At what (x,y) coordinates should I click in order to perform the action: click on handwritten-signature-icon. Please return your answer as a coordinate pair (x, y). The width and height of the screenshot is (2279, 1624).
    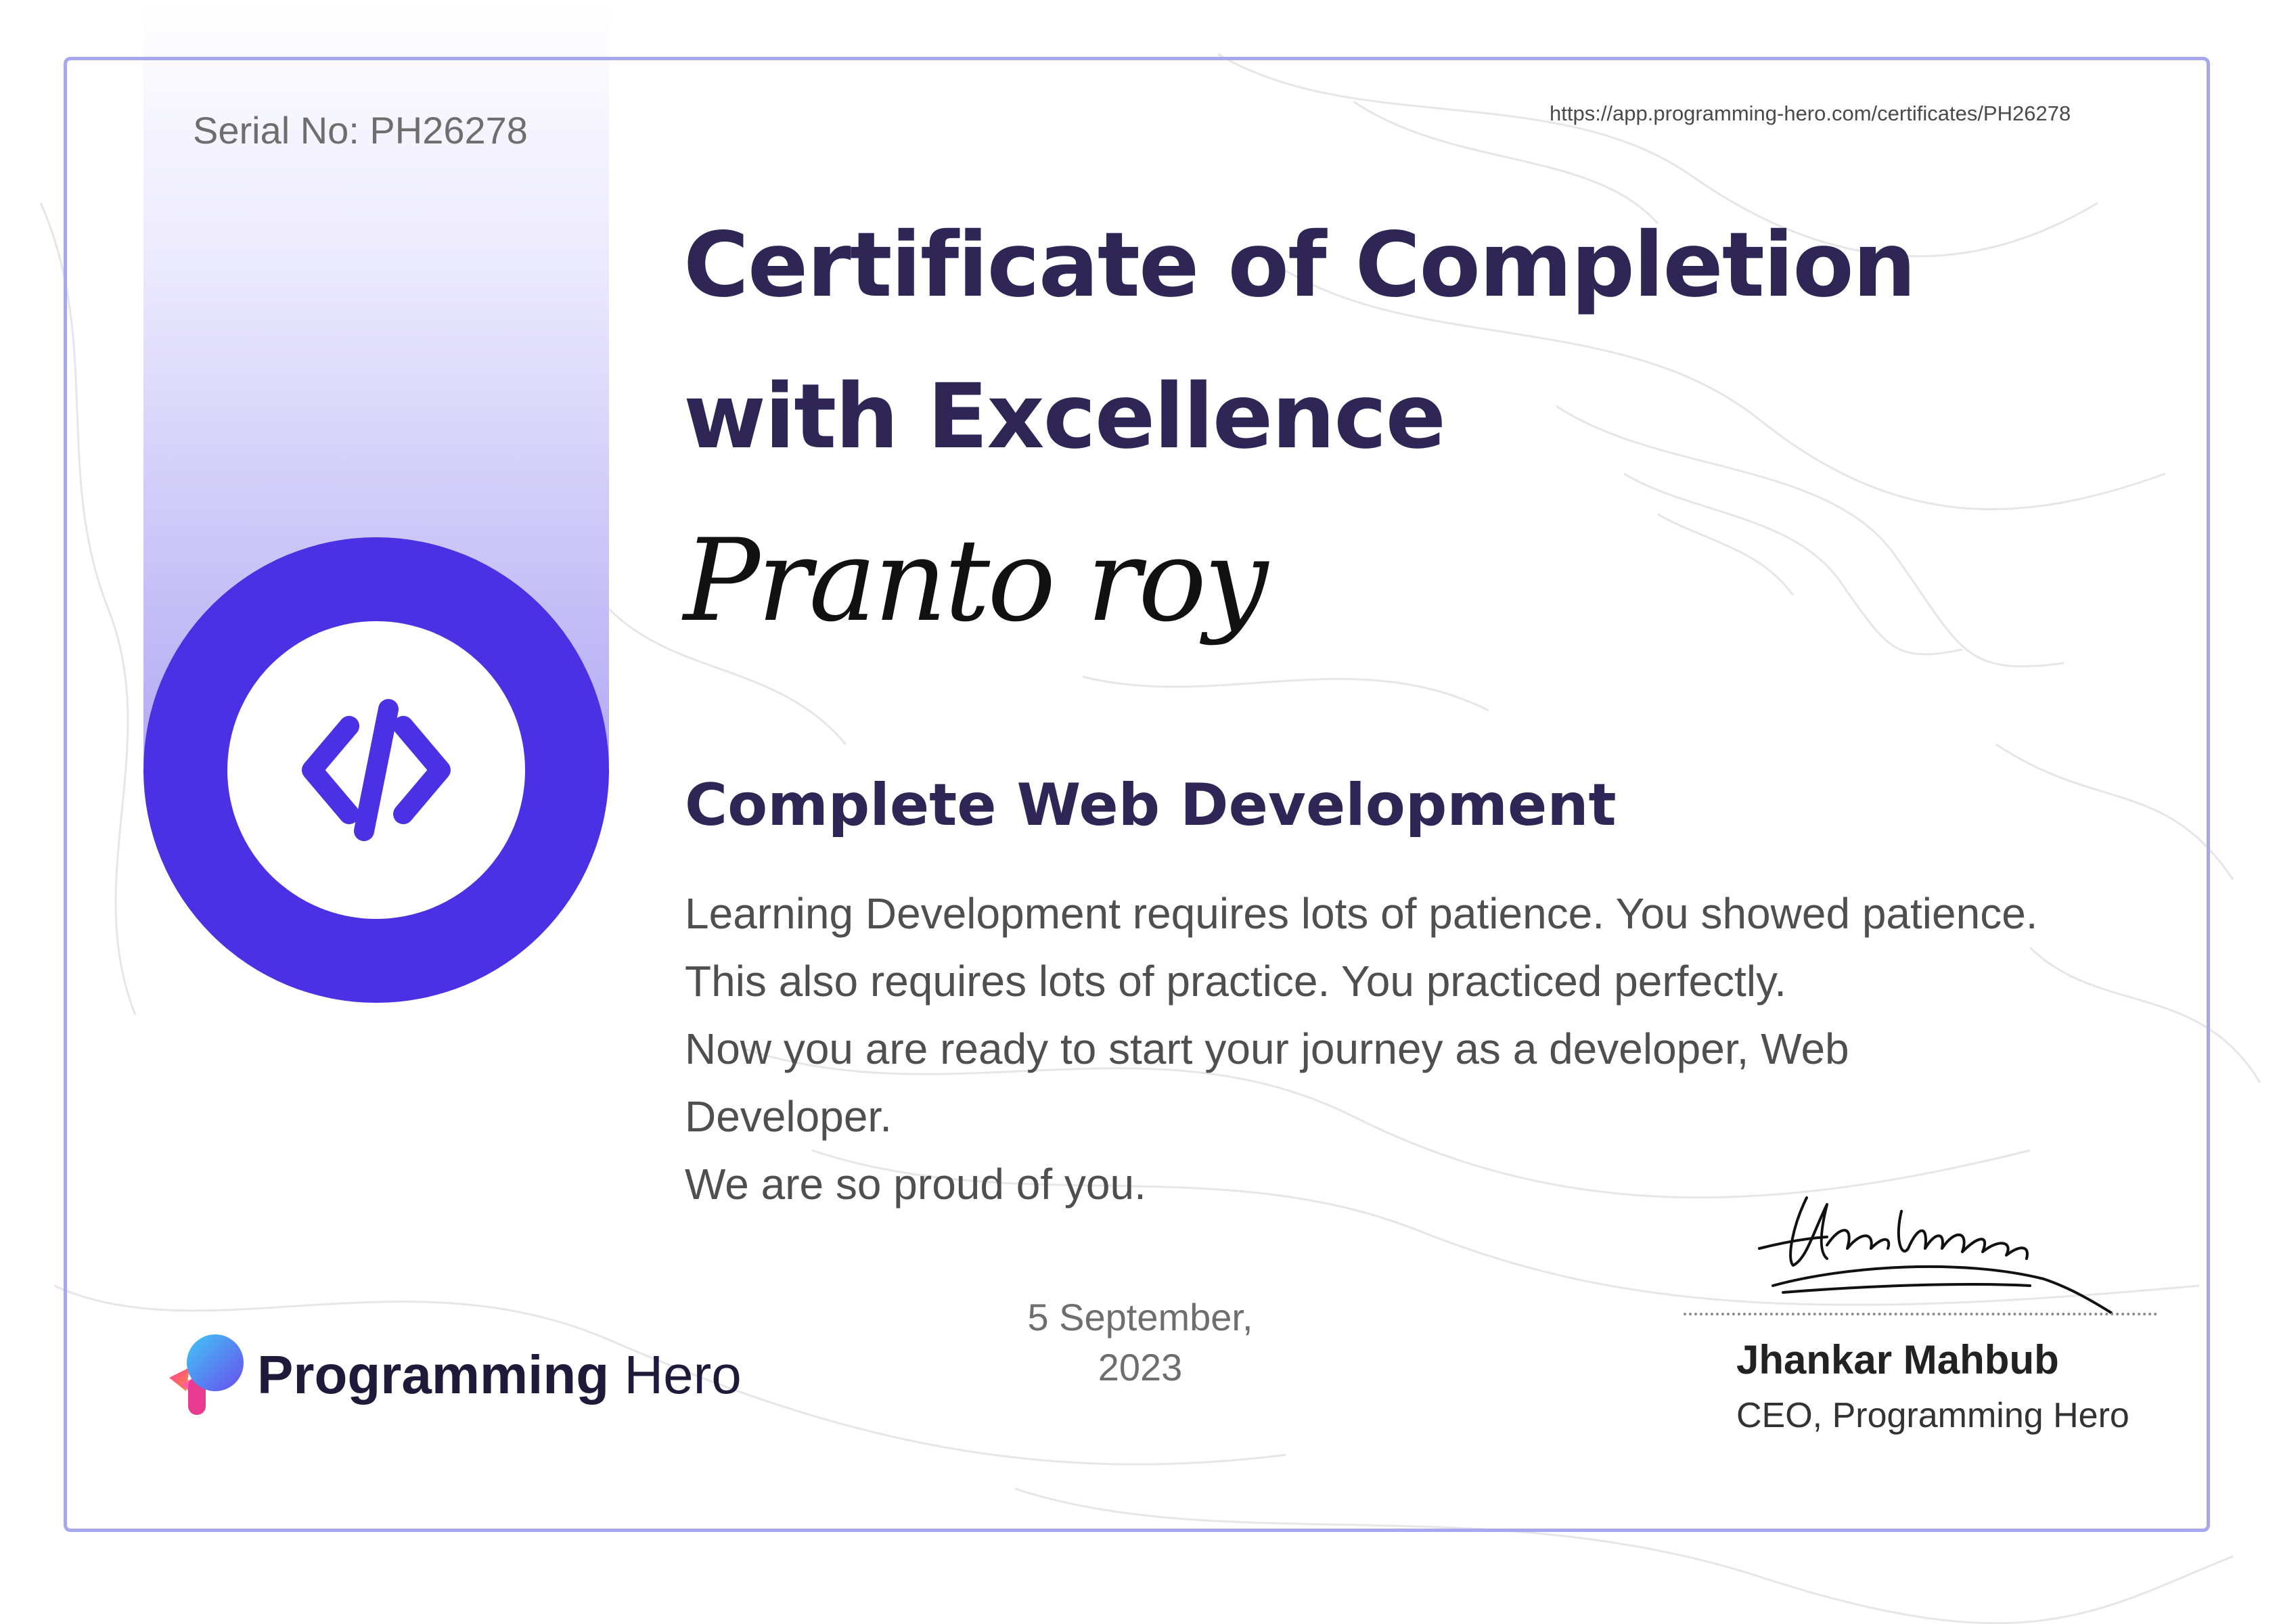
    Looking at the image, I should click on (1935, 1255).